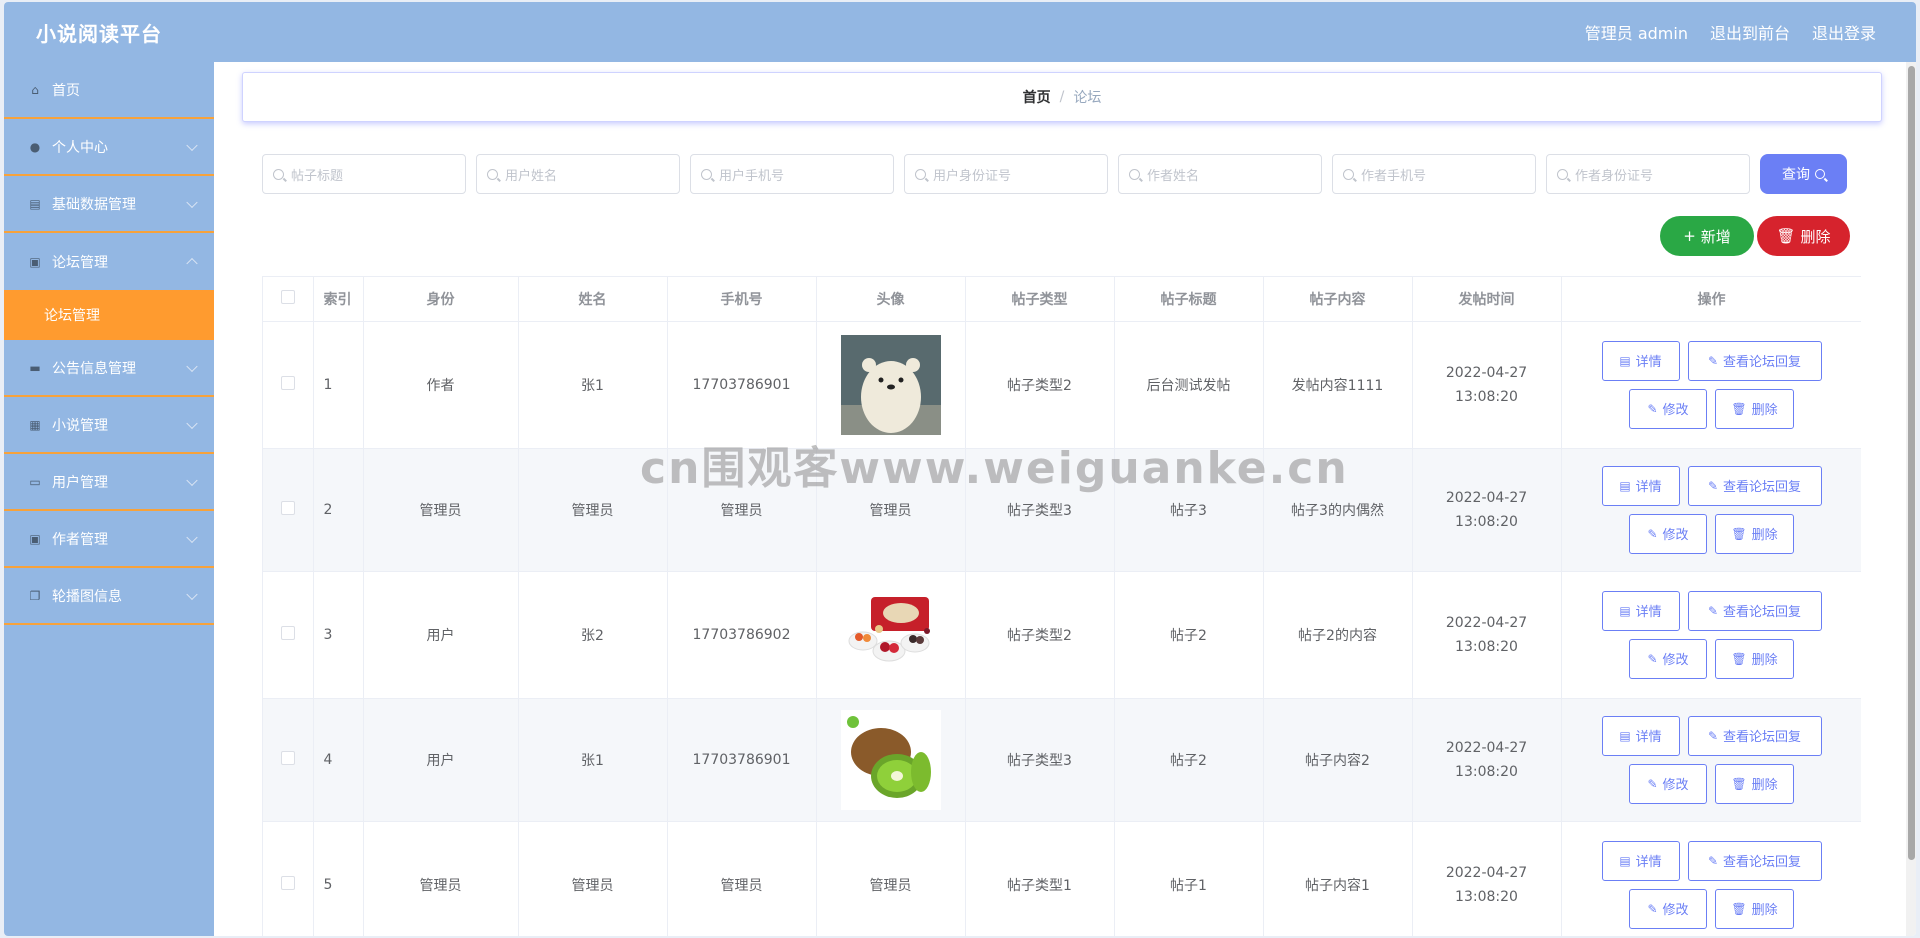 This screenshot has height=938, width=1920. Describe the element at coordinates (109, 90) in the screenshot. I see `sidebar-item-home: ⌂ 首页` at that location.